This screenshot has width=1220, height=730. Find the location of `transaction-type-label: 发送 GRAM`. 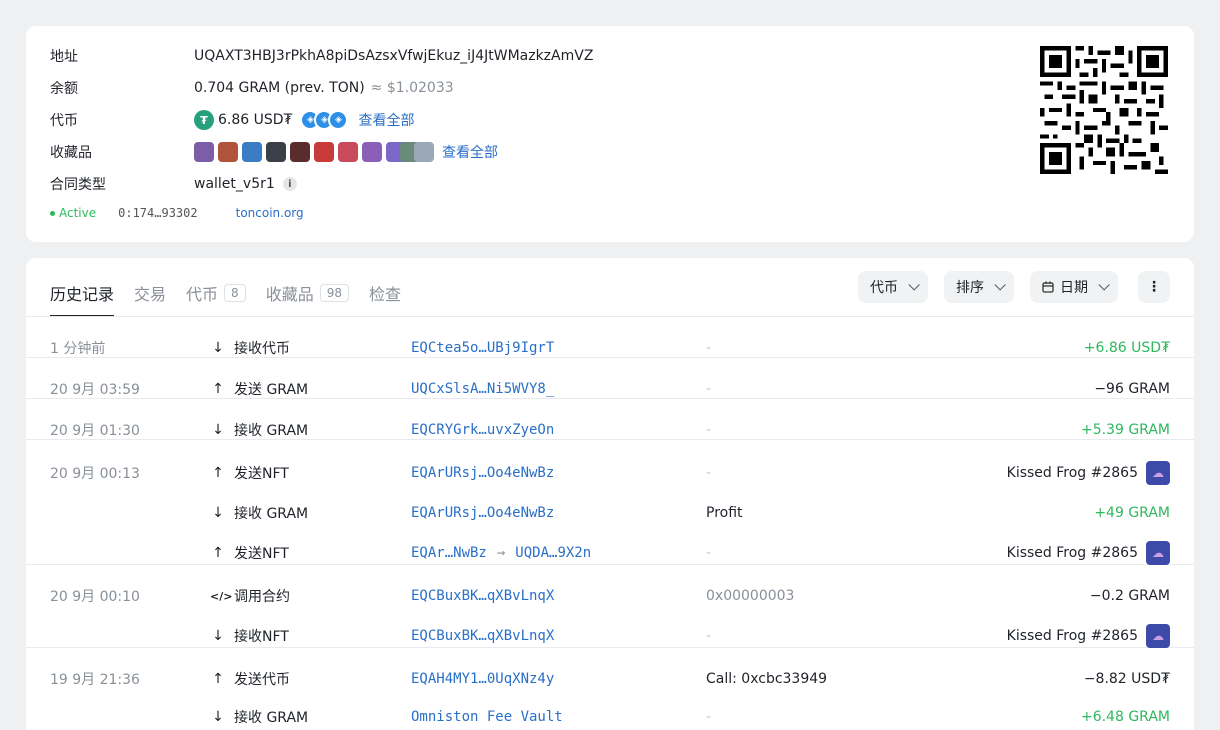

transaction-type-label: 发送 GRAM is located at coordinates (271, 390).